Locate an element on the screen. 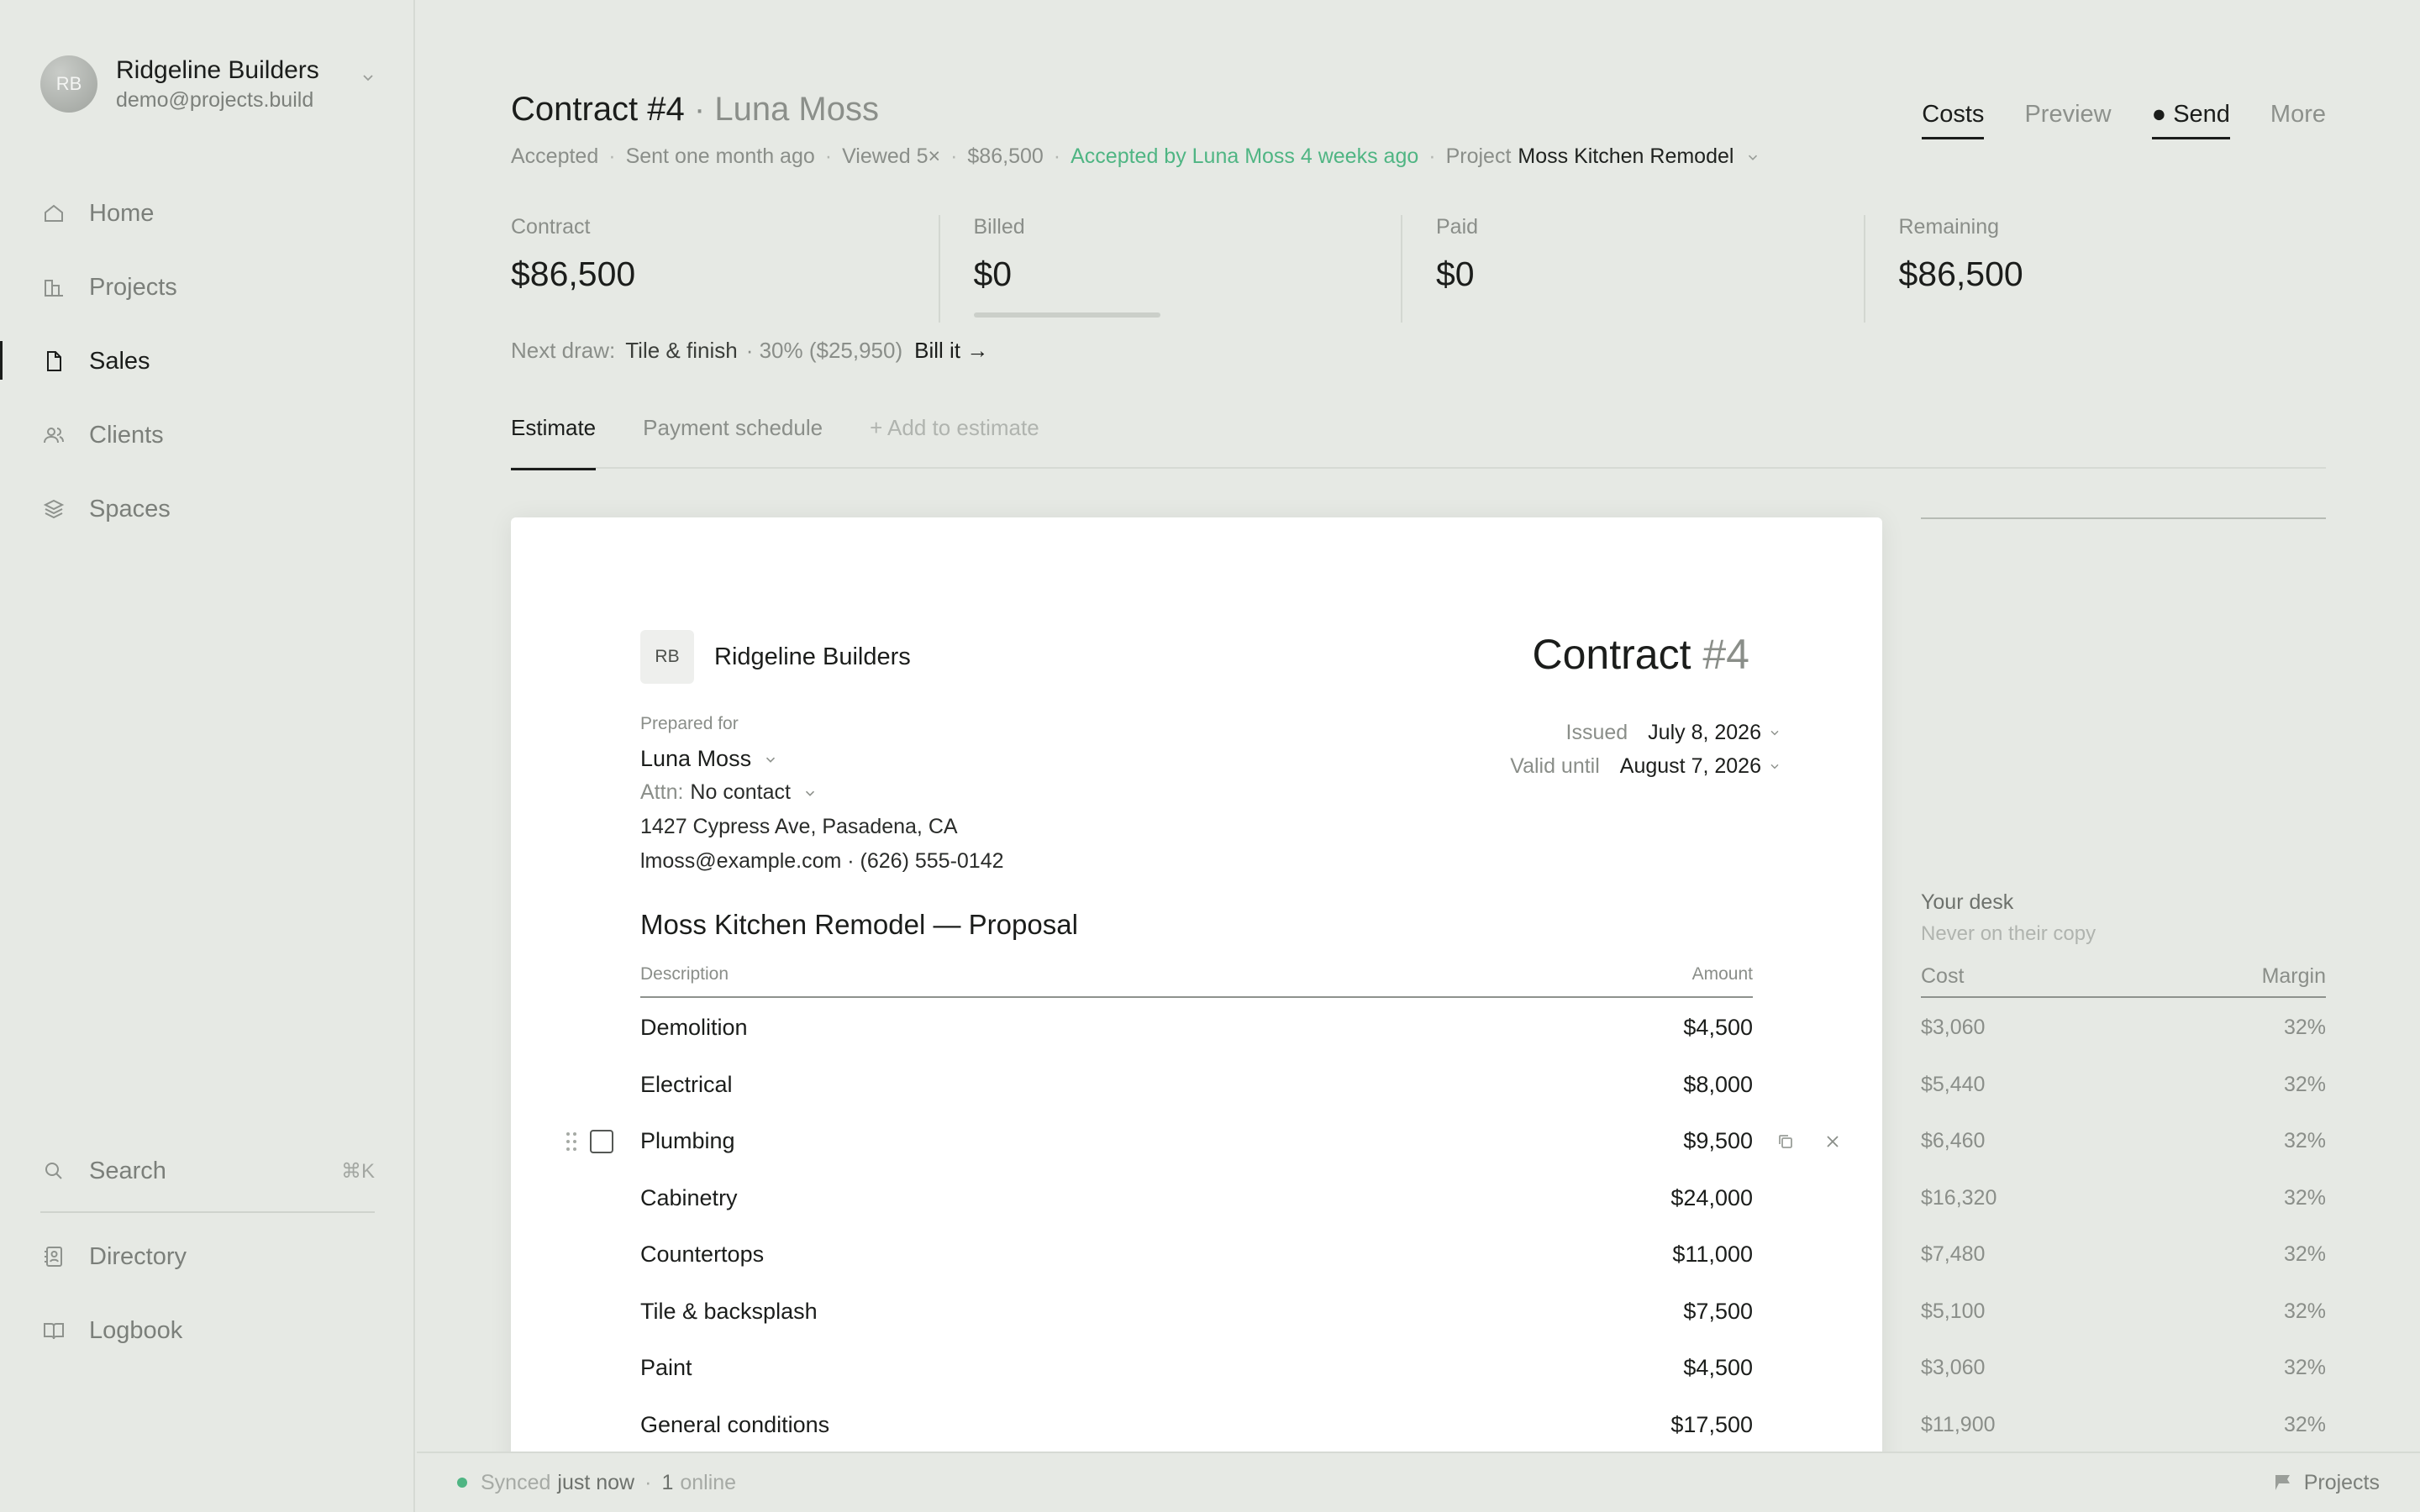  duplicate-icon is located at coordinates (1786, 1141).